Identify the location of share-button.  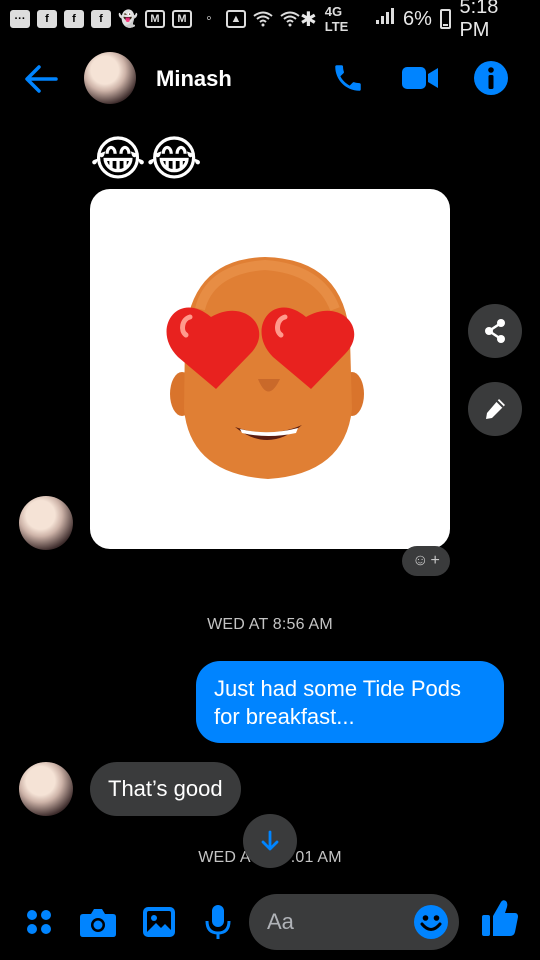
(495, 331).